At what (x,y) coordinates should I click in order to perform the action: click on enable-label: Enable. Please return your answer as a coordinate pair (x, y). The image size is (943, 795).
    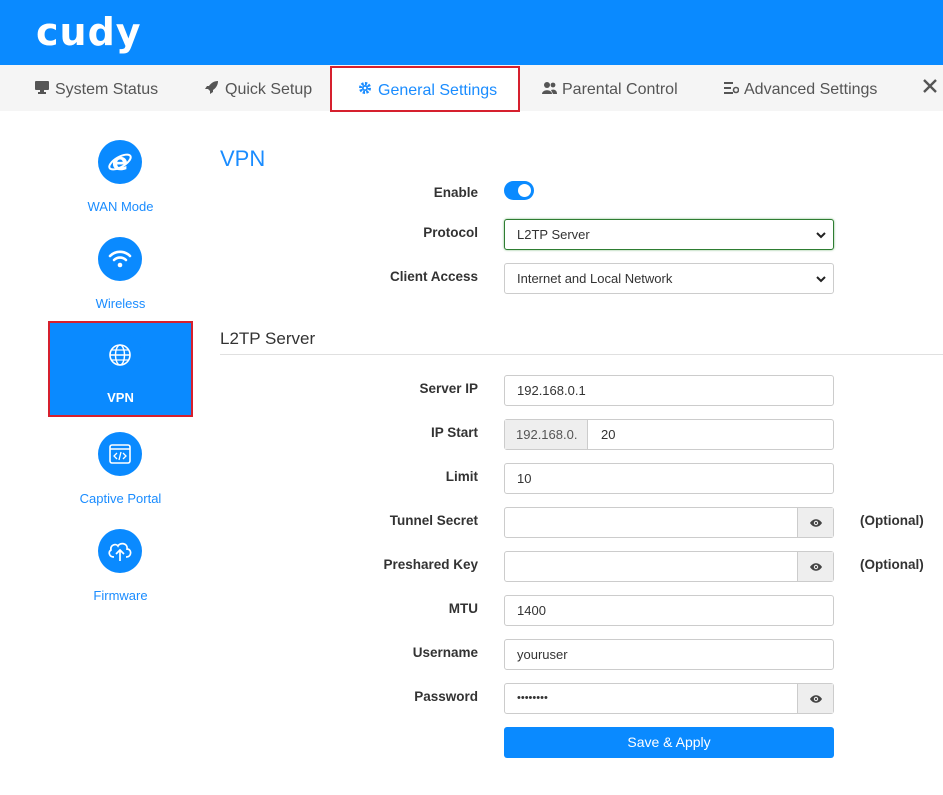
    Looking at the image, I should click on (455, 192).